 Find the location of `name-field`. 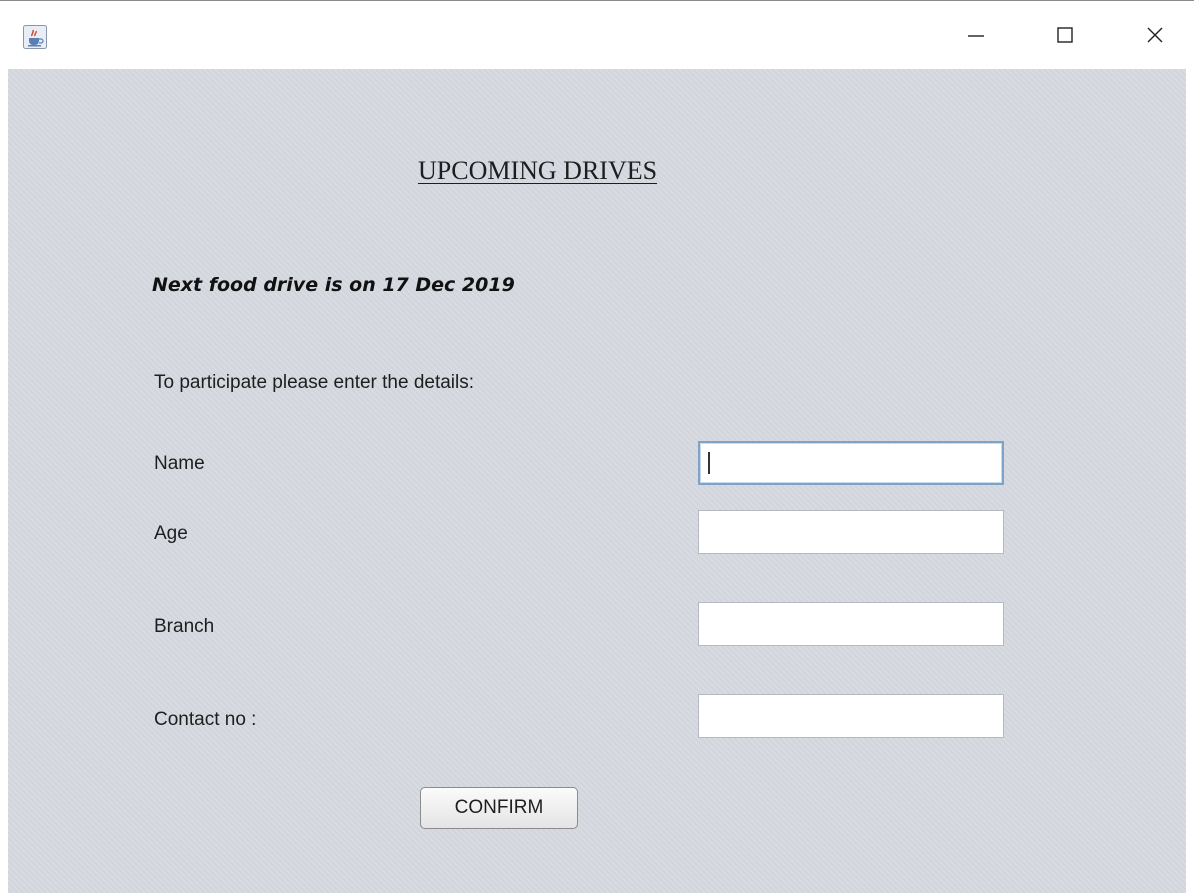

name-field is located at coordinates (851, 463).